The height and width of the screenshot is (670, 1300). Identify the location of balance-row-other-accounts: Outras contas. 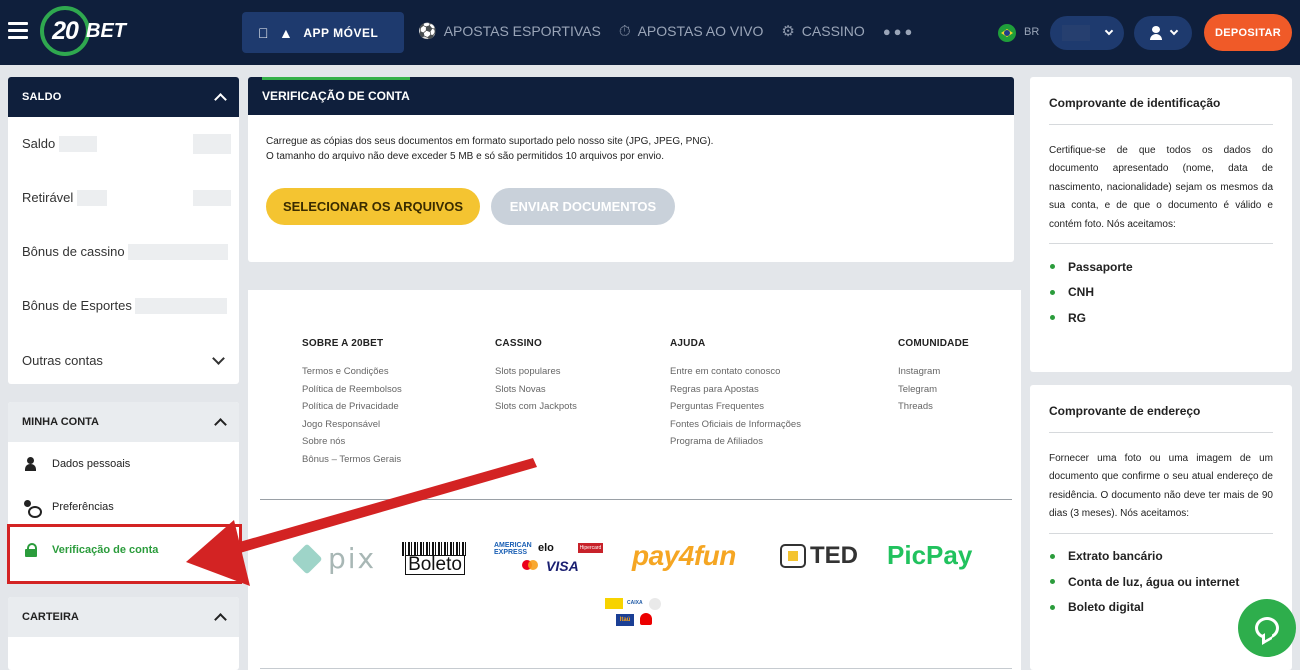
(123, 358).